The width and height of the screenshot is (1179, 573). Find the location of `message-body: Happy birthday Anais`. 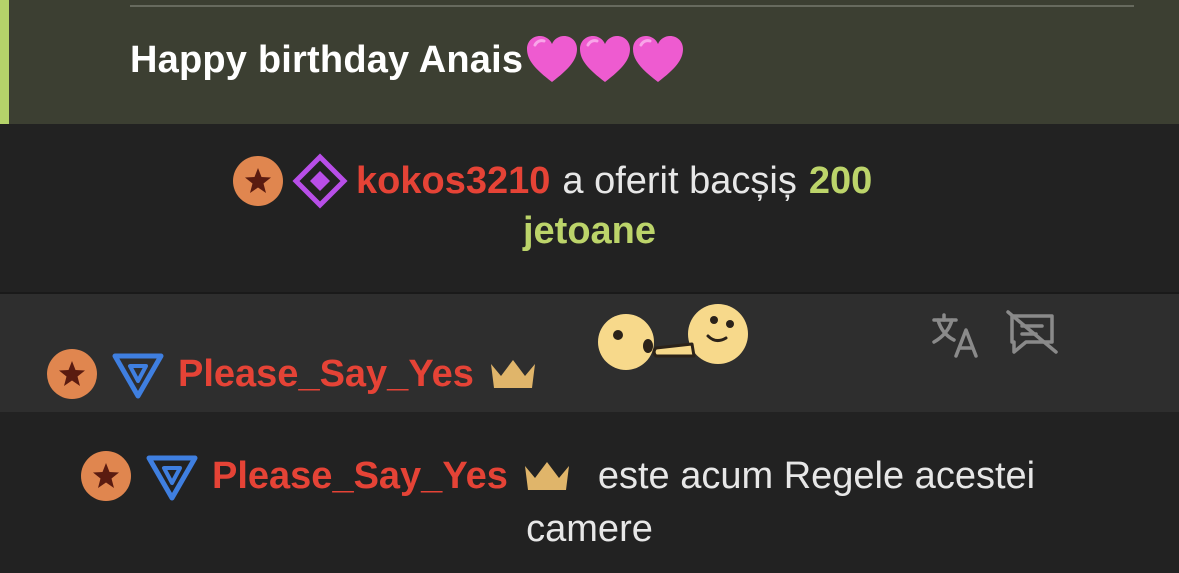

message-body: Happy birthday Anais is located at coordinates (407, 60).